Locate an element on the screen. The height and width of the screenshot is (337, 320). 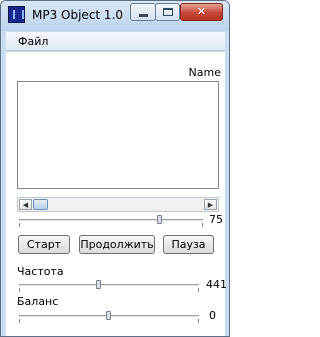
frequency-value: 441 is located at coordinates (216, 284).